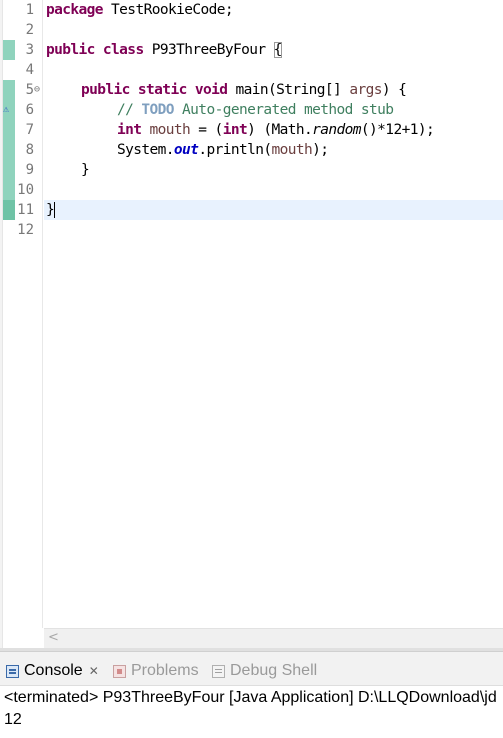 Image resolution: width=503 pixels, height=738 pixels. Describe the element at coordinates (288, 90) in the screenshot. I see `method-signature: main(String[]` at that location.